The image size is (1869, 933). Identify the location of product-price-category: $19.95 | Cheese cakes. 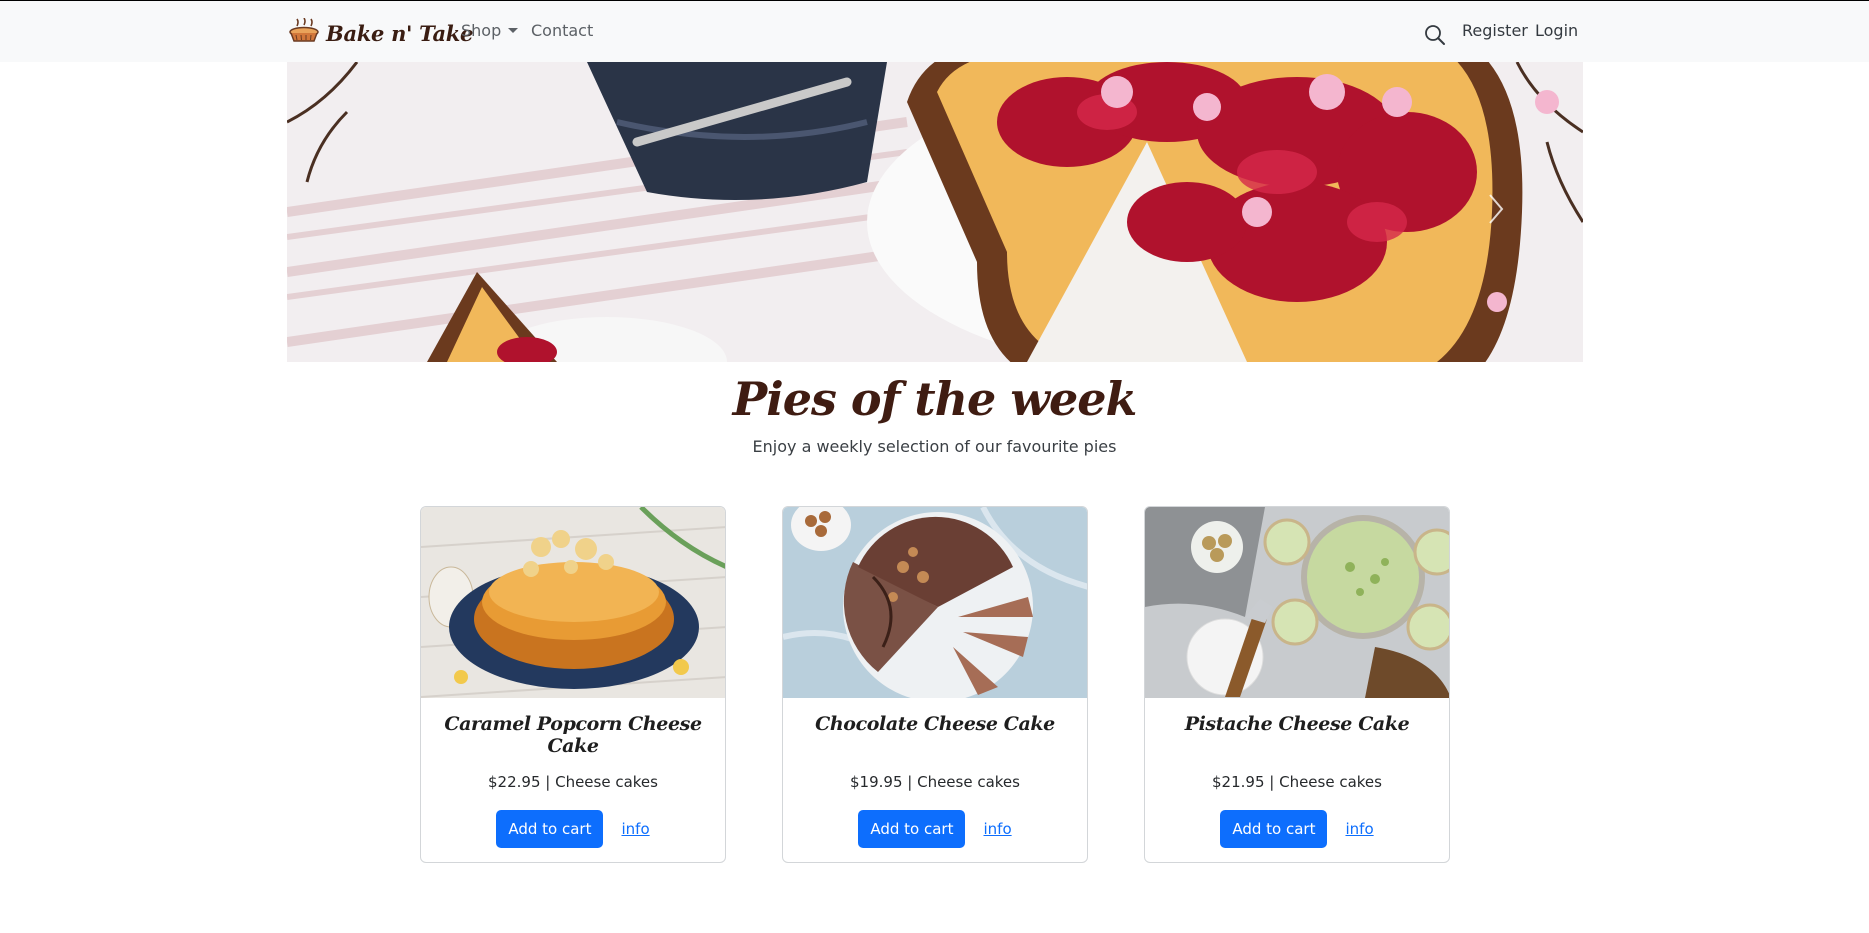
(935, 782).